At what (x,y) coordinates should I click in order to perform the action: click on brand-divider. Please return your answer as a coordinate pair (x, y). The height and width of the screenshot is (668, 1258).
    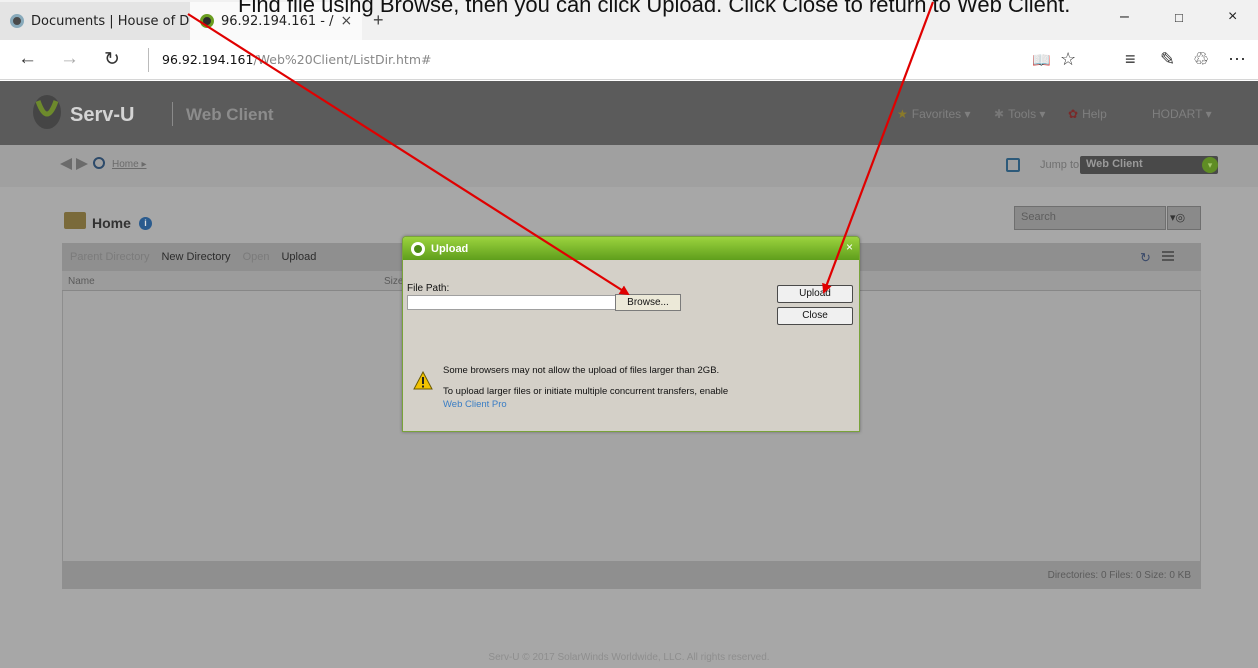
    Looking at the image, I should click on (172, 114).